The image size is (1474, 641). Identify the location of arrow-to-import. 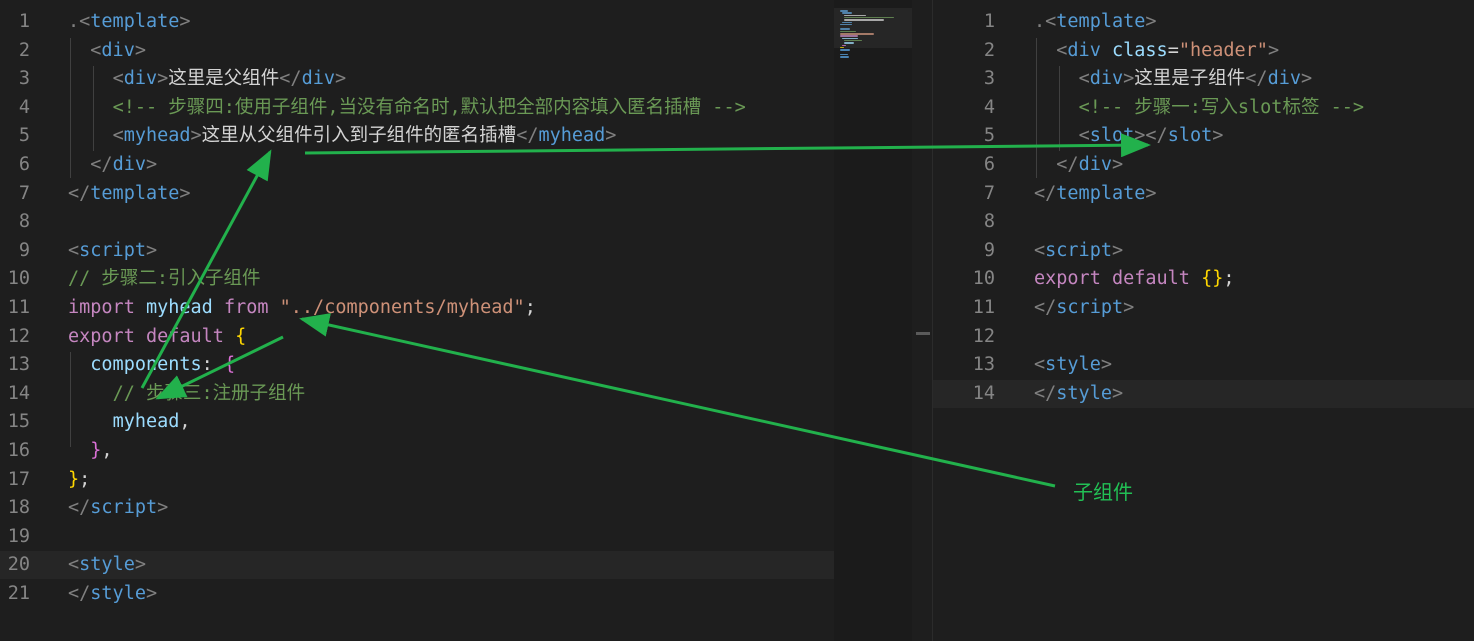
(677, 400).